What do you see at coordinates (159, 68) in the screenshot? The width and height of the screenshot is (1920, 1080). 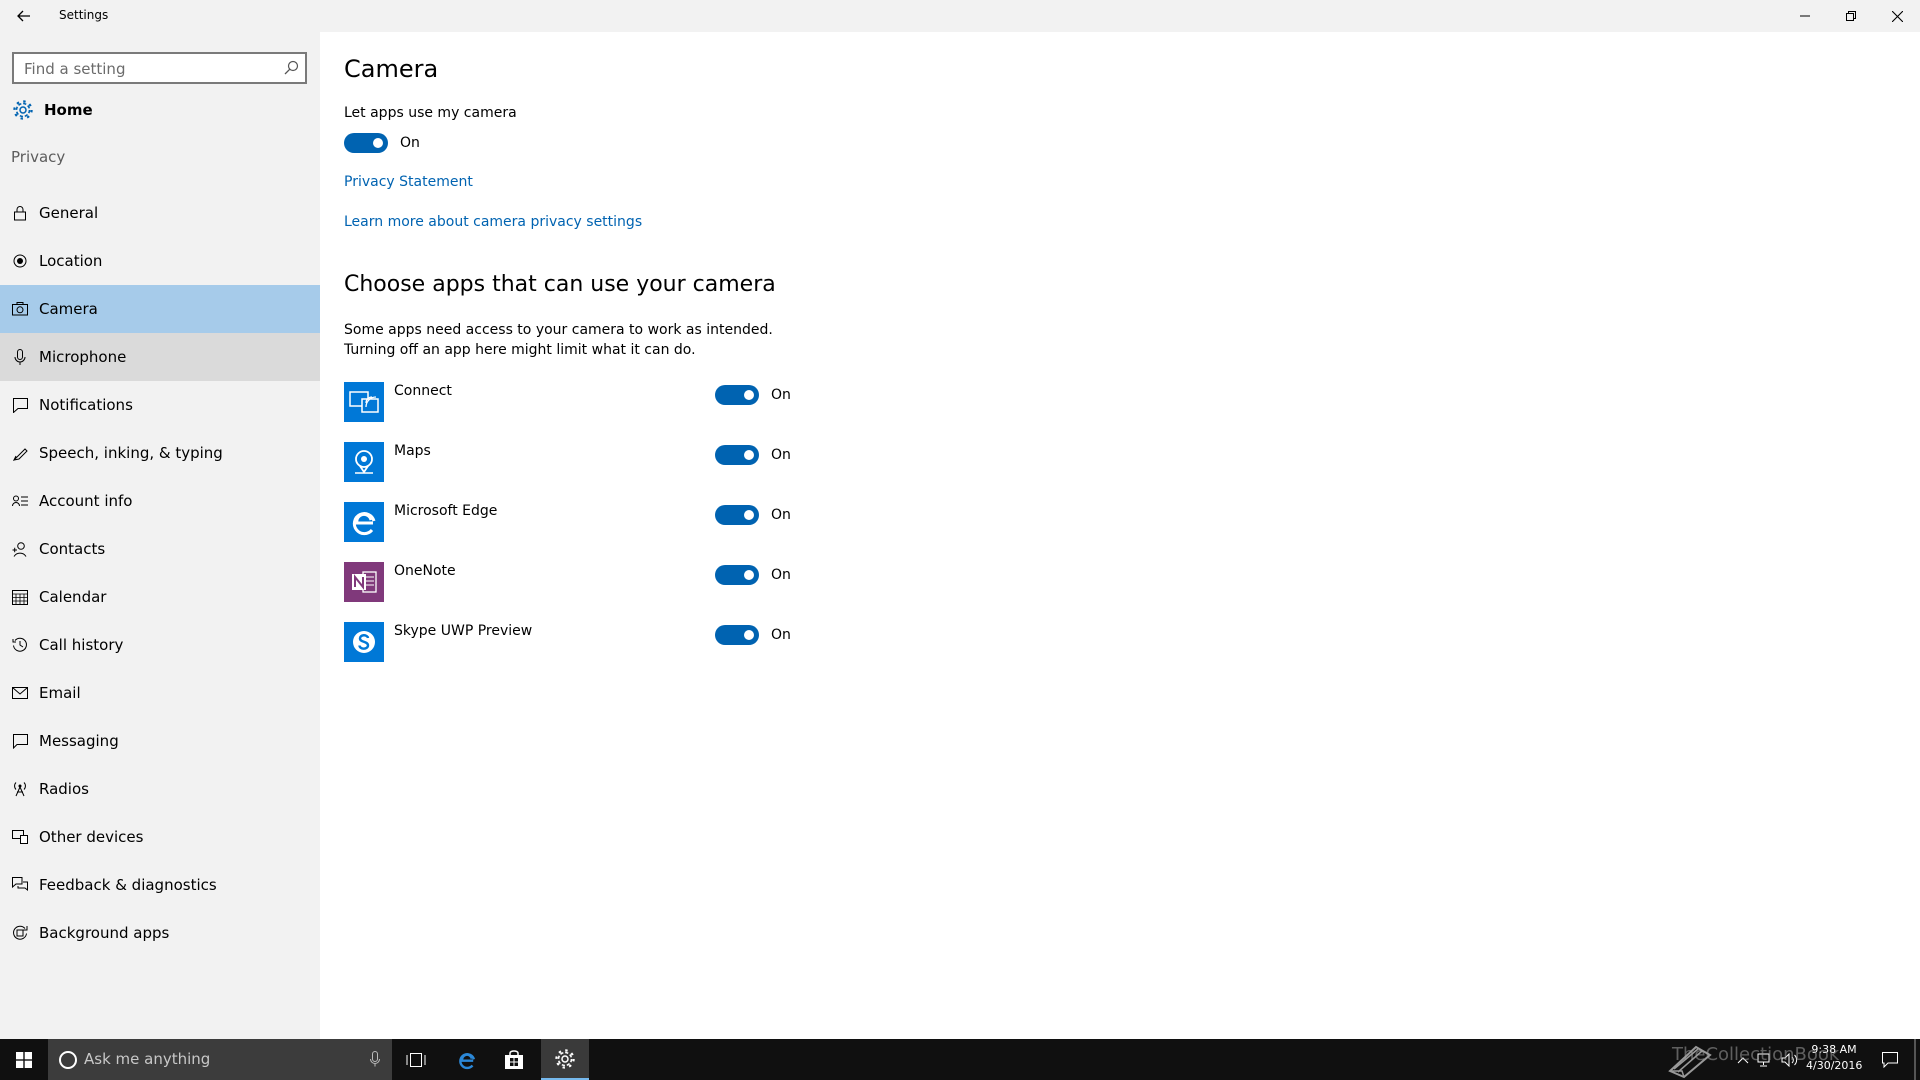 I see `search-input: Find a setting` at bounding box center [159, 68].